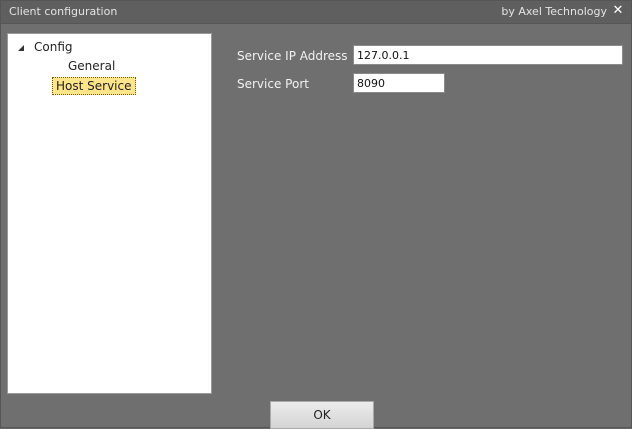 This screenshot has height=429, width=632. What do you see at coordinates (292, 56) in the screenshot?
I see `service-ip-label: Service IP Address` at bounding box center [292, 56].